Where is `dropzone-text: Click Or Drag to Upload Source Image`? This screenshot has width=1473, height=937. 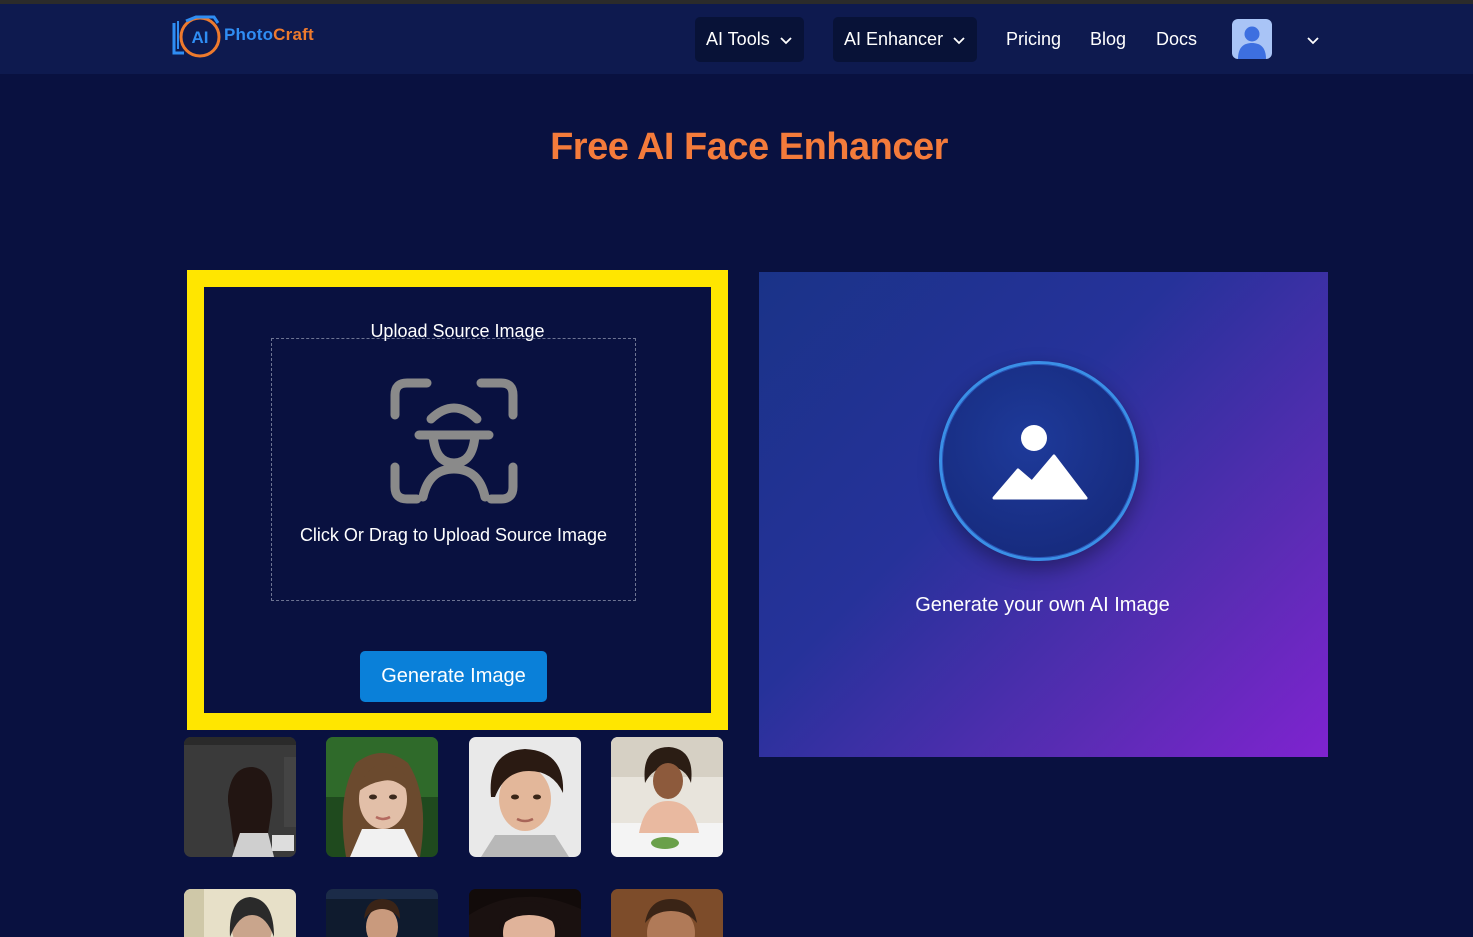 dropzone-text: Click Or Drag to Upload Source Image is located at coordinates (453, 535).